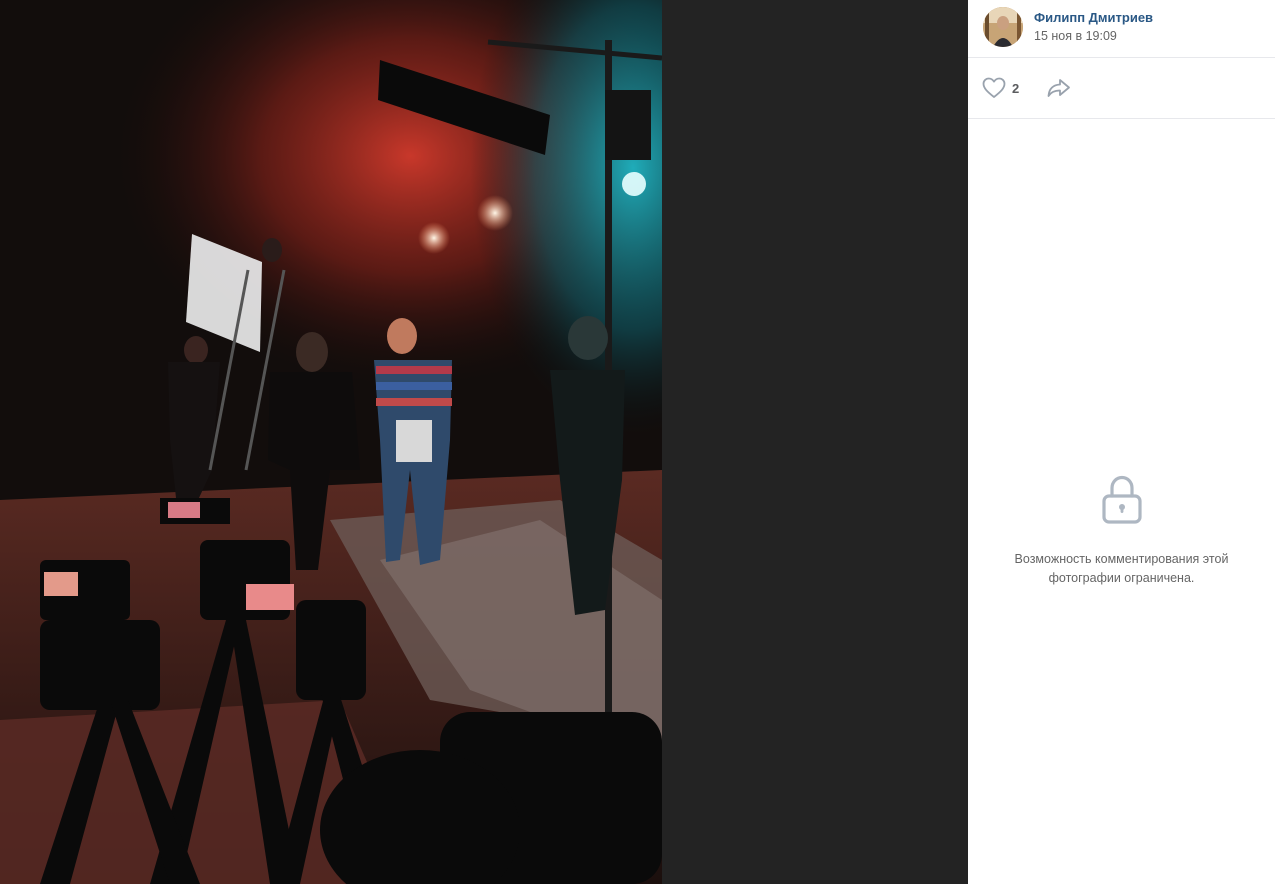 Image resolution: width=1275 pixels, height=884 pixels. I want to click on post-header: Филипп Дмитриев 15 ноя в 19:09, so click(1121, 29).